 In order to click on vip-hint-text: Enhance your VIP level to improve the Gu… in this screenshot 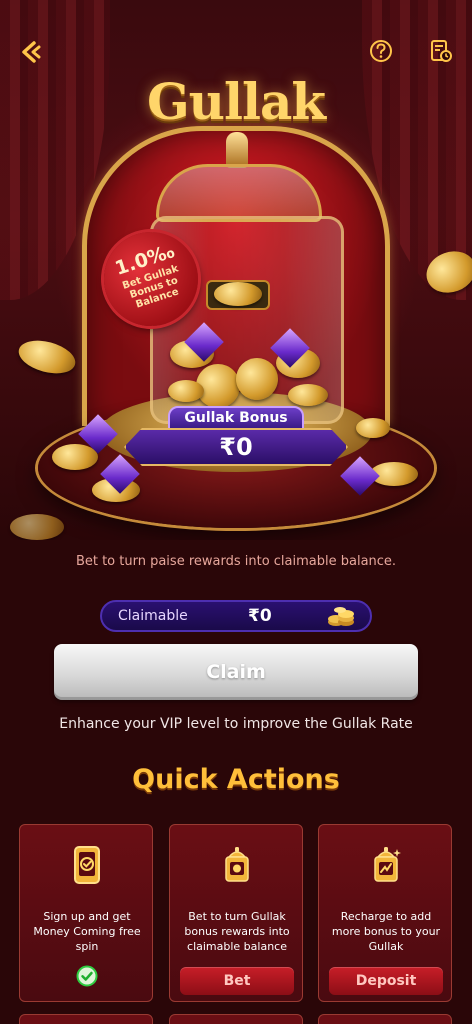, I will do `click(236, 724)`.